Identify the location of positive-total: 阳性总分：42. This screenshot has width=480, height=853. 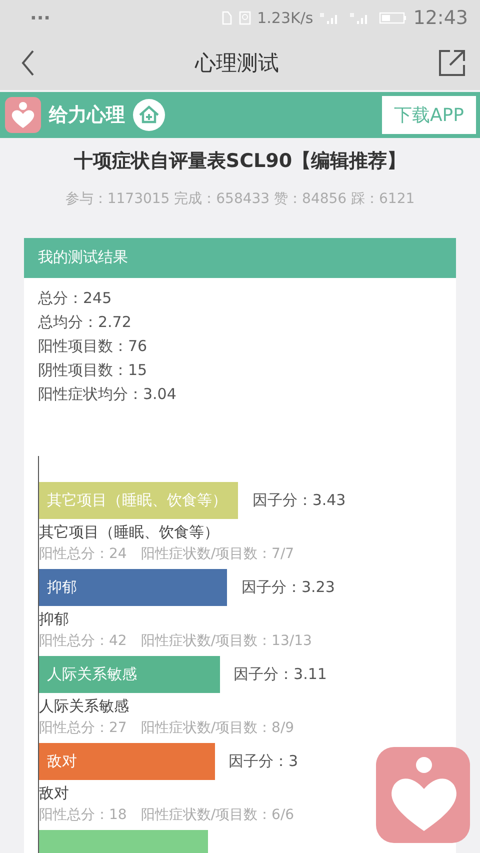
(83, 641).